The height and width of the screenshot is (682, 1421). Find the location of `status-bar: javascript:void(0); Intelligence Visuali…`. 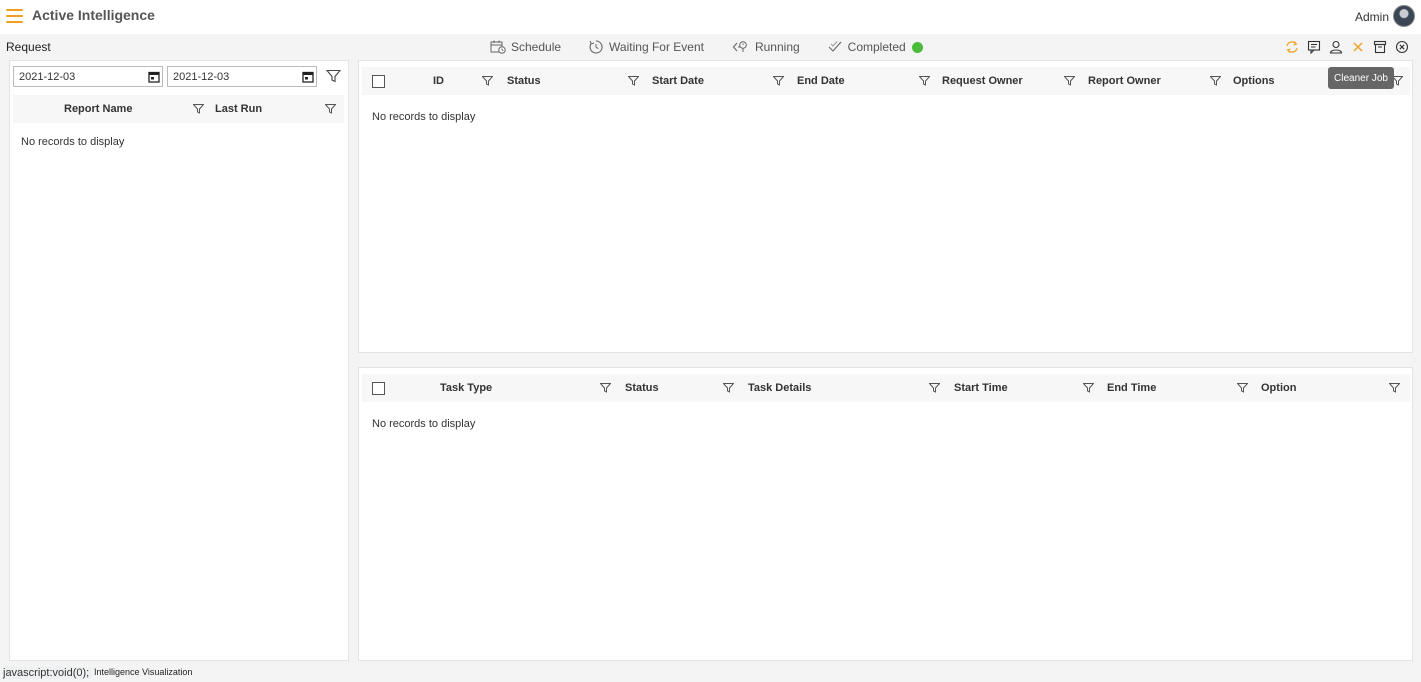

status-bar: javascript:void(0); Intelligence Visuali… is located at coordinates (710, 672).